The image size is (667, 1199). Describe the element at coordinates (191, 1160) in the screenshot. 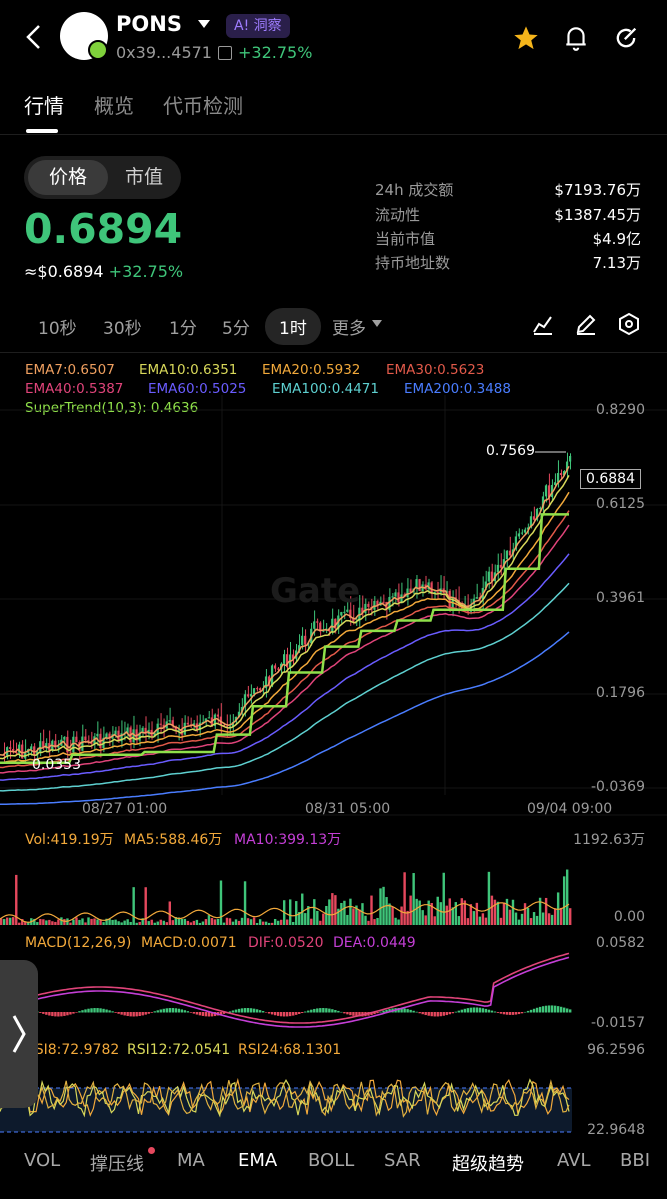

I see `bottom-tab-ma: MA` at that location.